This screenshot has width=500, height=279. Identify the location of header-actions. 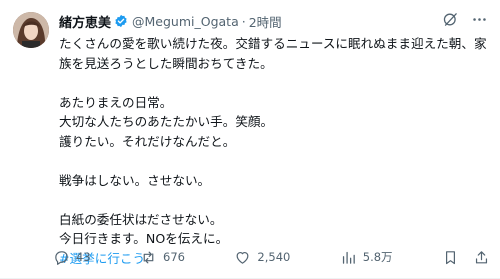
(465, 19).